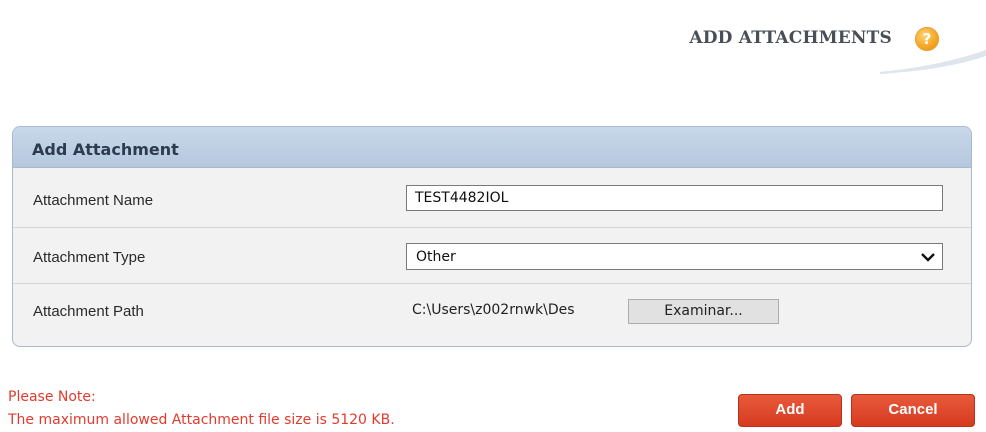 This screenshot has height=432, width=986. I want to click on attachment-type-label: Attachment Type, so click(89, 257).